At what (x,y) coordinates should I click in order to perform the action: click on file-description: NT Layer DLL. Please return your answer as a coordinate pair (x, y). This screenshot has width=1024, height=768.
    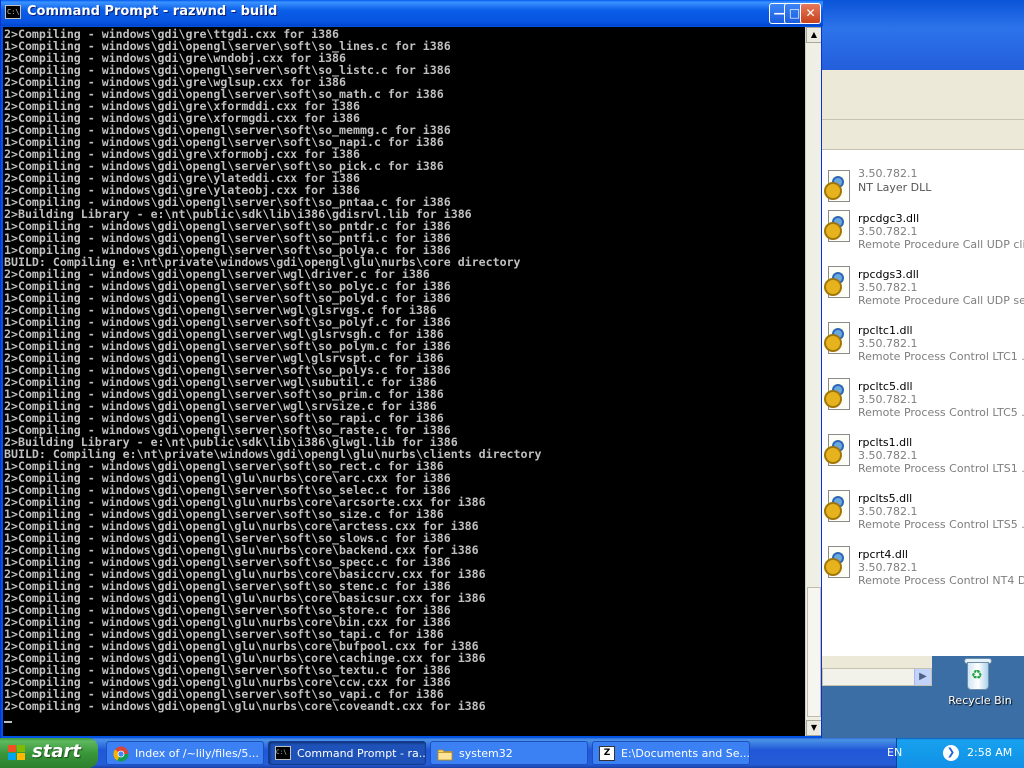
    Looking at the image, I should click on (895, 187).